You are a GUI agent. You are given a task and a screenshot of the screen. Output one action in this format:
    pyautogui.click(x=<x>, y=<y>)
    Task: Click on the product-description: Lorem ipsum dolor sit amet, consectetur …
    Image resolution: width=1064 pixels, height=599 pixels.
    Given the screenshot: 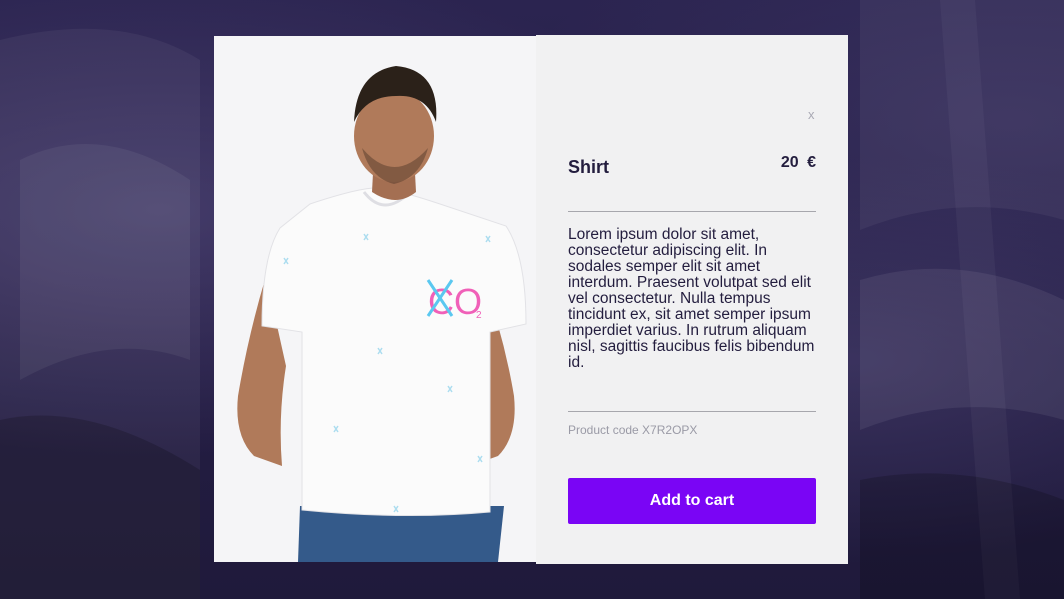 What is the action you would take?
    pyautogui.click(x=691, y=298)
    